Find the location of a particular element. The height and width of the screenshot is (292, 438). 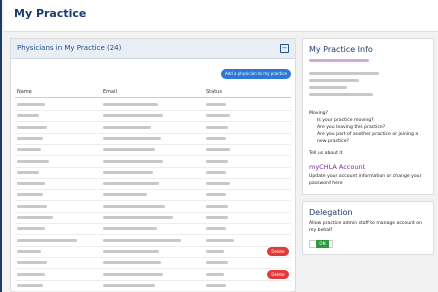

column-header-name: Name is located at coordinates (24, 92).